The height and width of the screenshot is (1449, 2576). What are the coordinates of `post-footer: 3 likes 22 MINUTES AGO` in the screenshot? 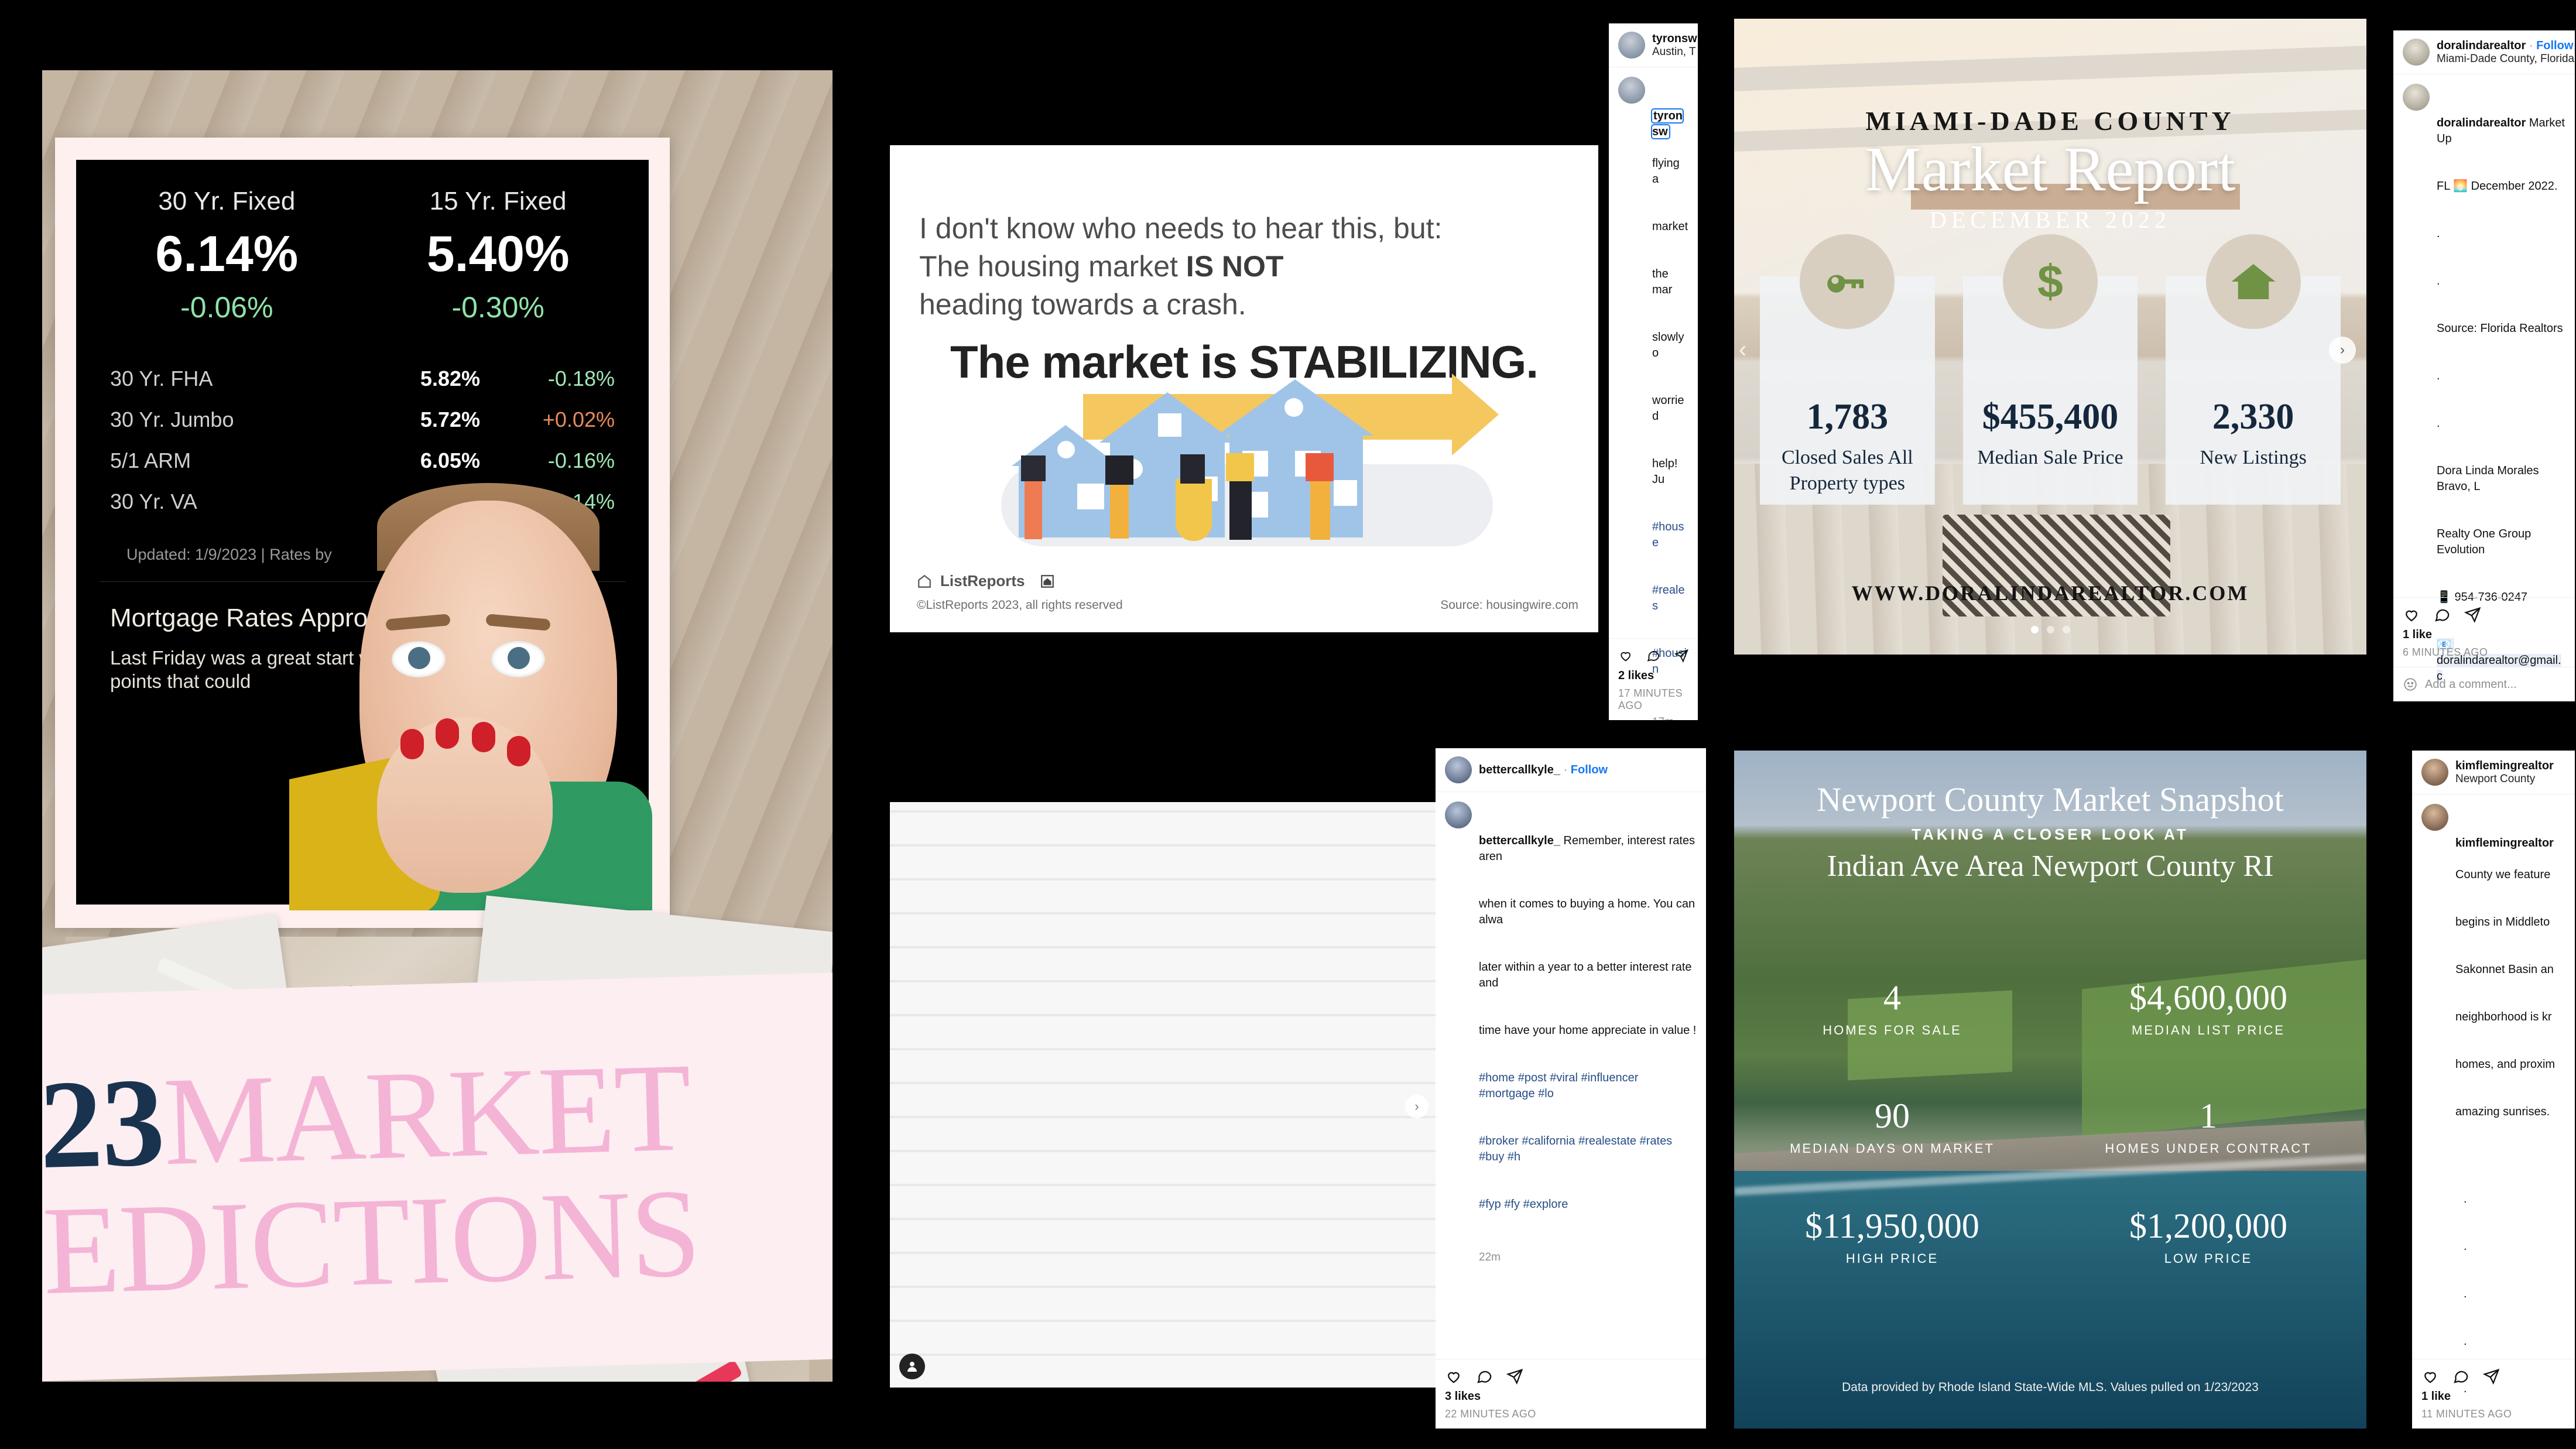 It's located at (1571, 1394).